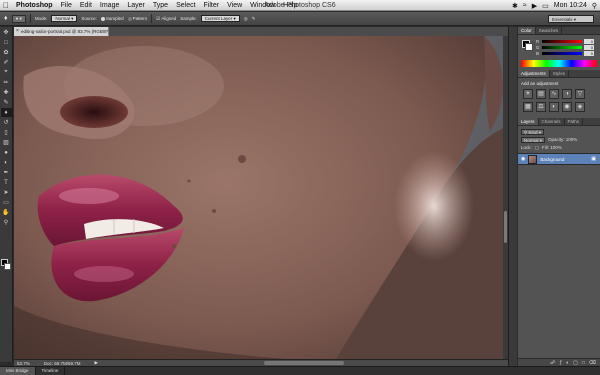 The height and width of the screenshot is (375, 600). What do you see at coordinates (570, 5) in the screenshot?
I see `clock: Mon 10:24` at bounding box center [570, 5].